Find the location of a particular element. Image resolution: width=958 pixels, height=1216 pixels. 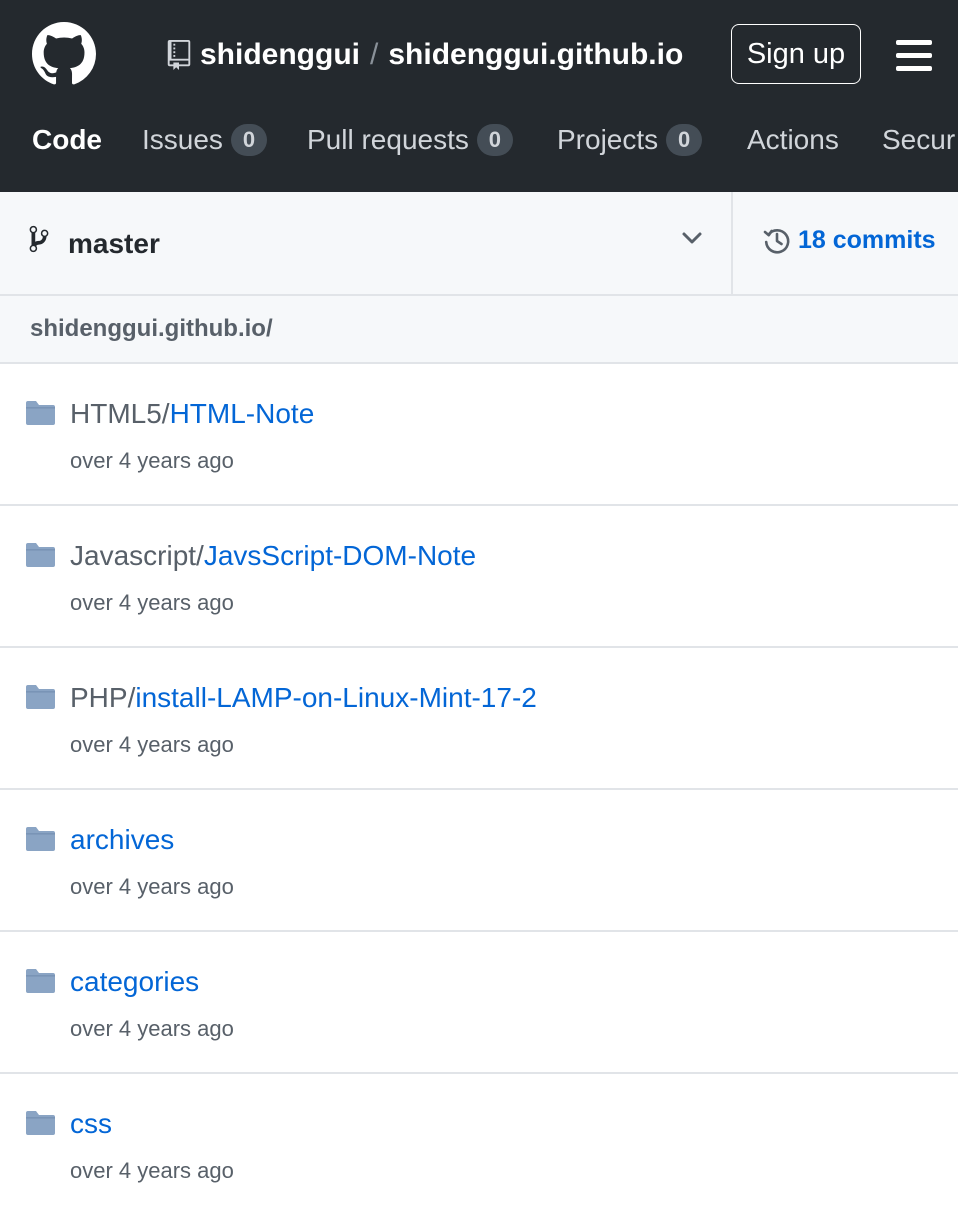

tab-actions: Actions is located at coordinates (793, 140).